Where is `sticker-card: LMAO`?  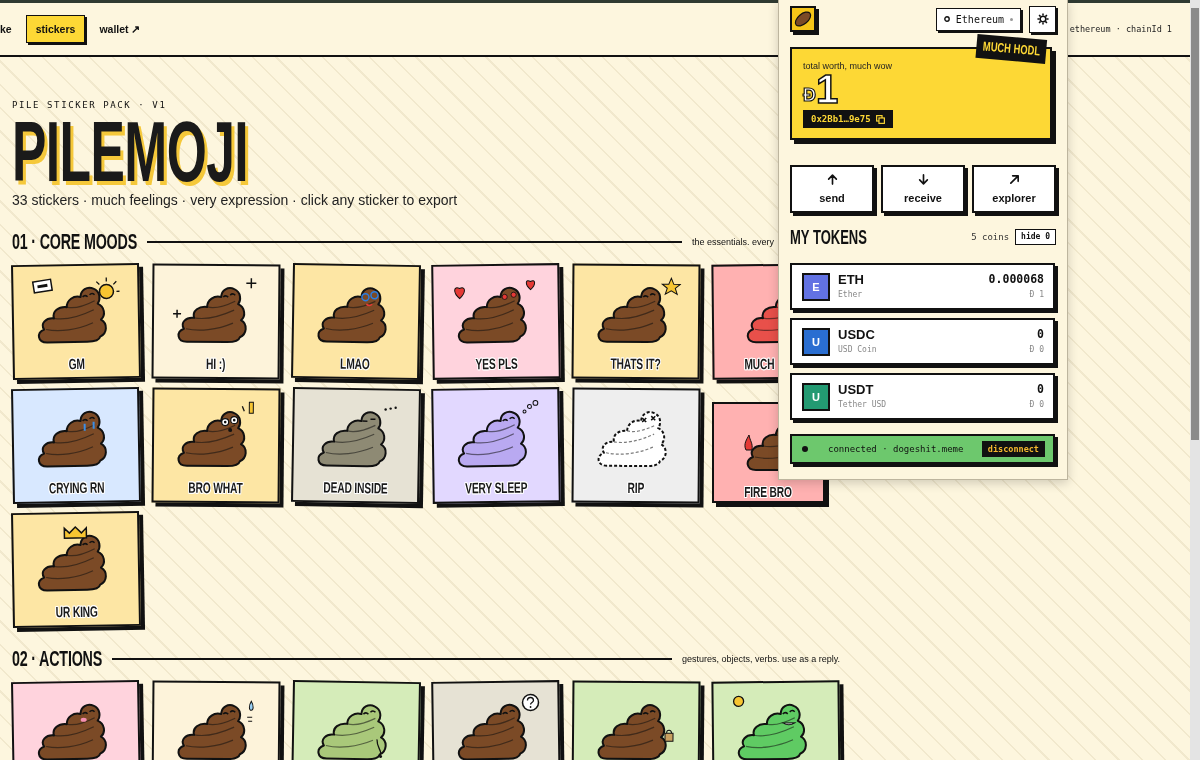
sticker-card: LMAO is located at coordinates (356, 321).